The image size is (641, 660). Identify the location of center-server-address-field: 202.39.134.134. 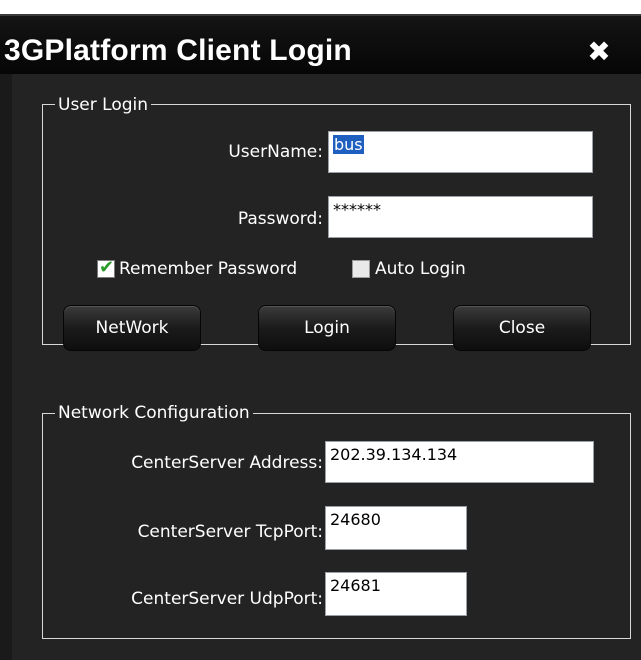
(459, 462).